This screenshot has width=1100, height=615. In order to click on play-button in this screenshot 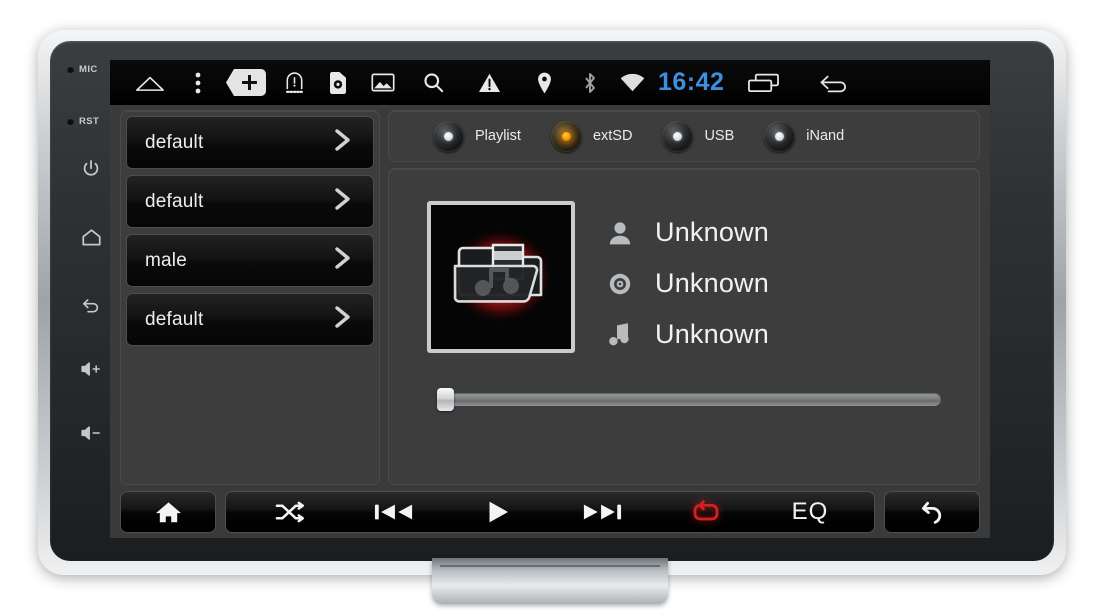, I will do `click(498, 512)`.